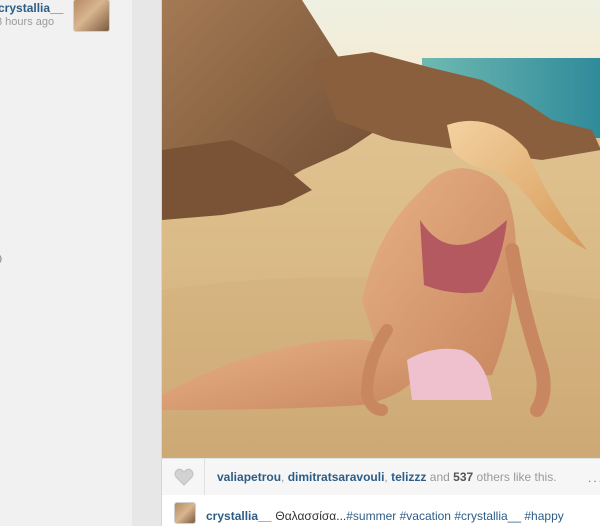 This screenshot has height=526, width=600. Describe the element at coordinates (27, 22) in the screenshot. I see `post-timestamp: 3 hours ago` at that location.